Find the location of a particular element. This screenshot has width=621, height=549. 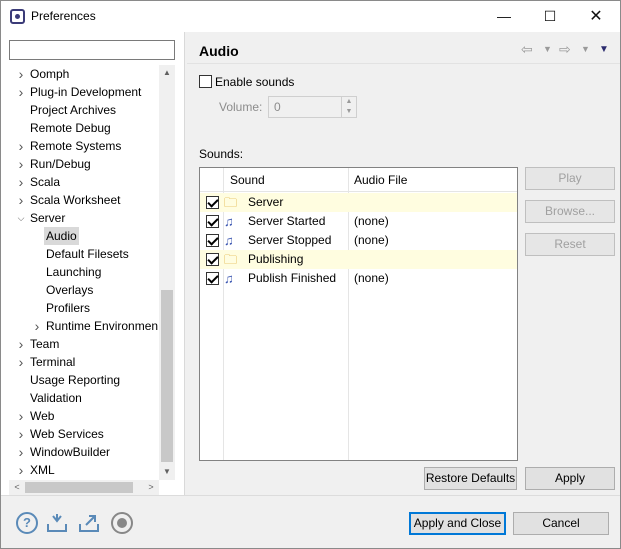

column-header-audio-file: Audio File is located at coordinates (380, 180).